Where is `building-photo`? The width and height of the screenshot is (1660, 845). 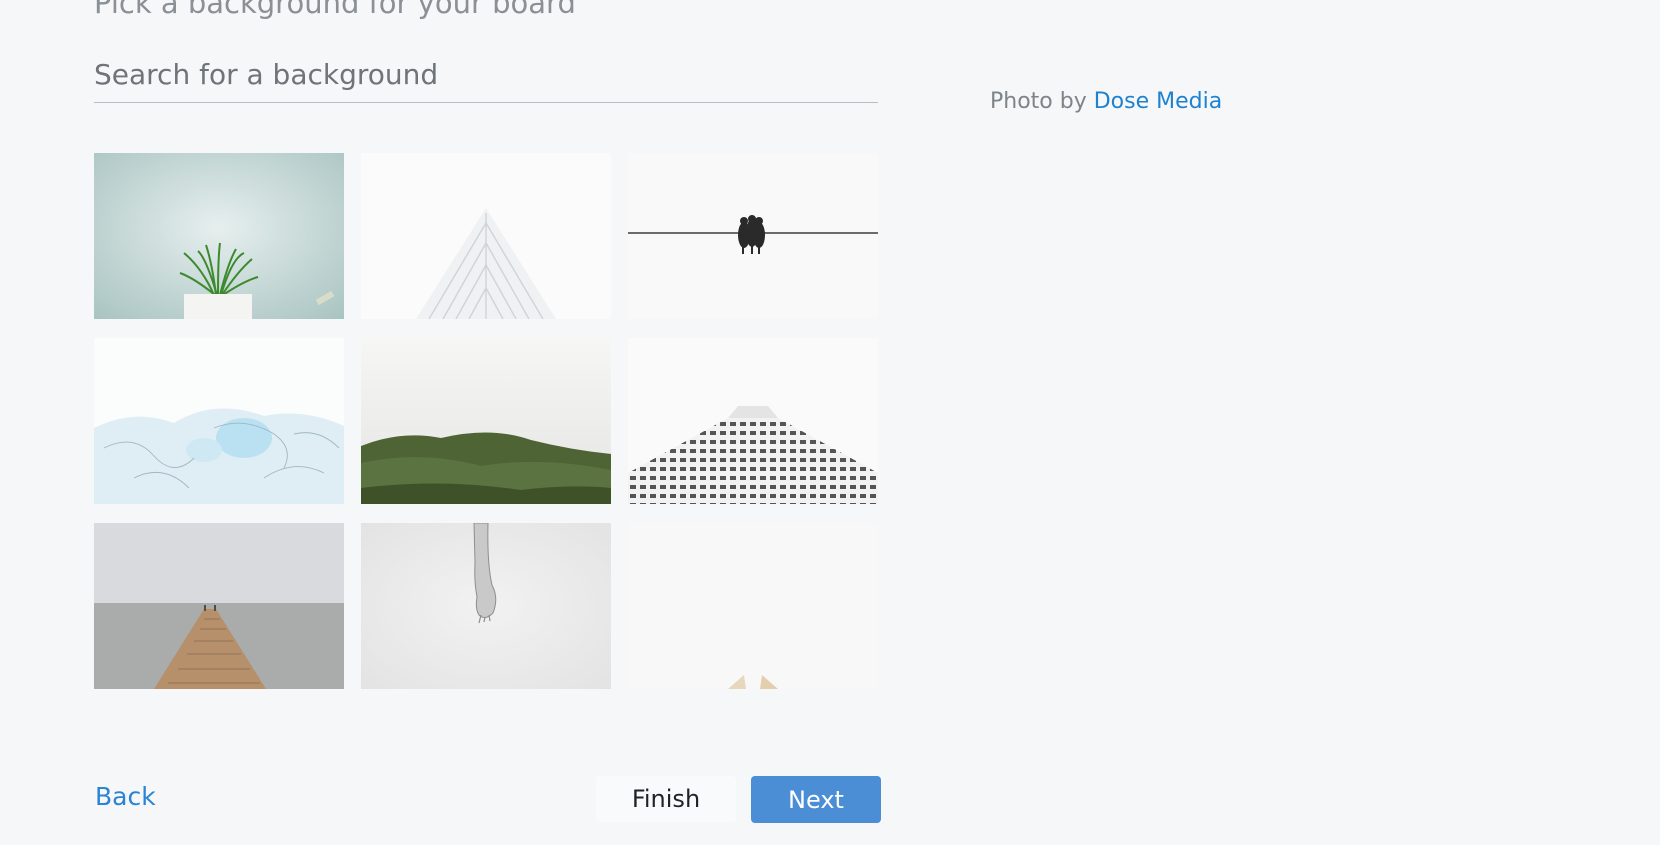 building-photo is located at coordinates (753, 421).